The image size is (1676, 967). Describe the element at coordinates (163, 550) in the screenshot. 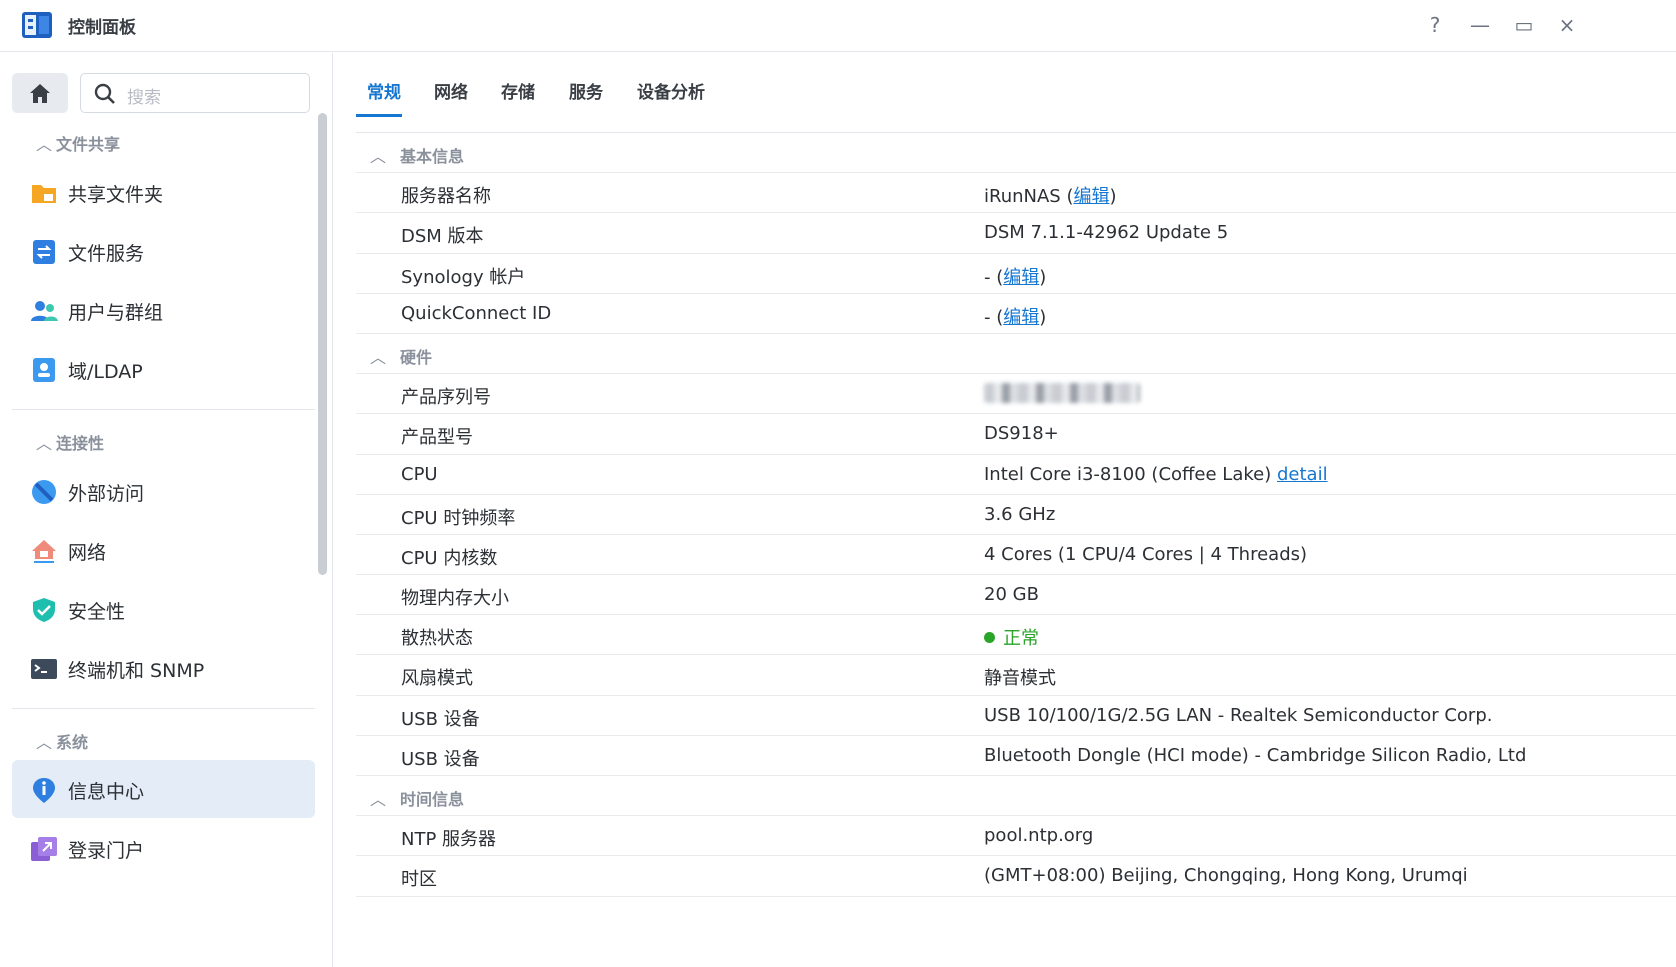

I see `sidebar-item-network: 网络` at that location.